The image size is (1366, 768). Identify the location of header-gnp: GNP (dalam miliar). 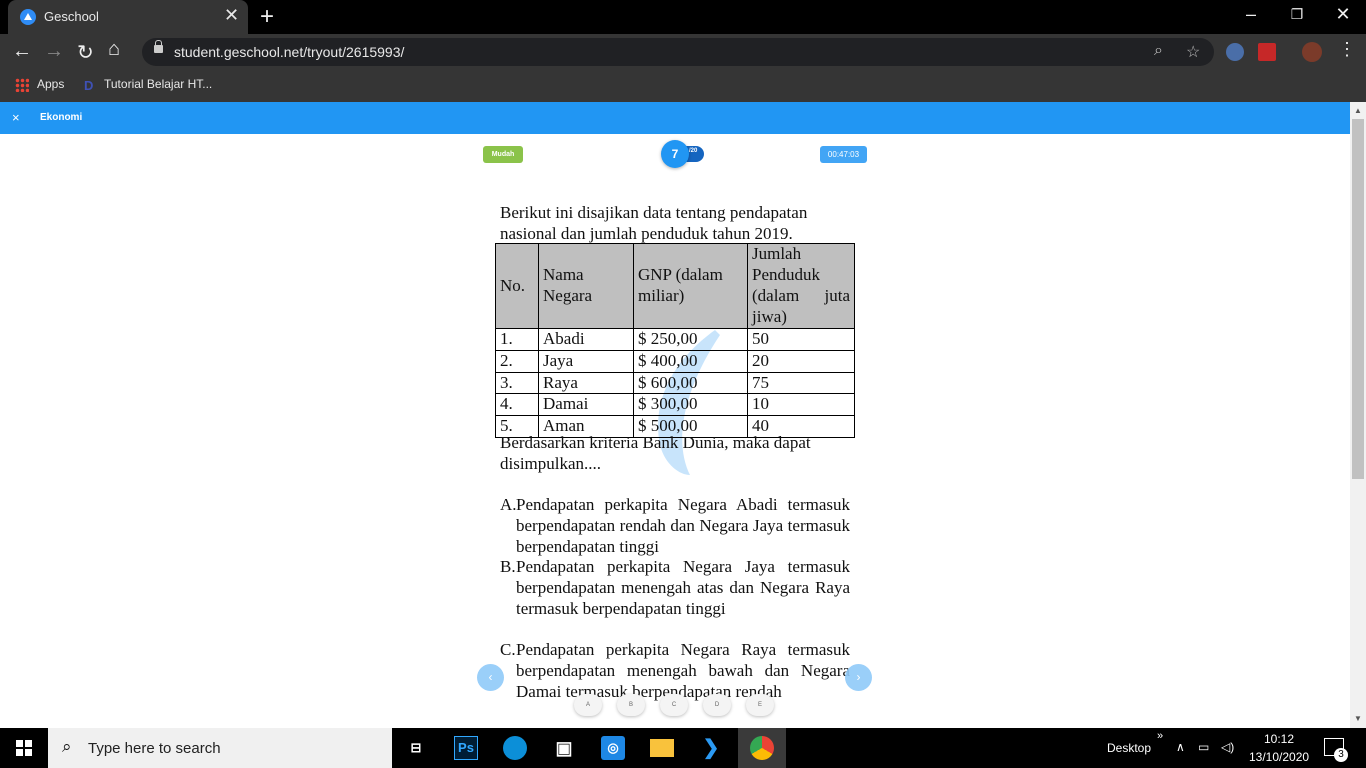
(690, 286).